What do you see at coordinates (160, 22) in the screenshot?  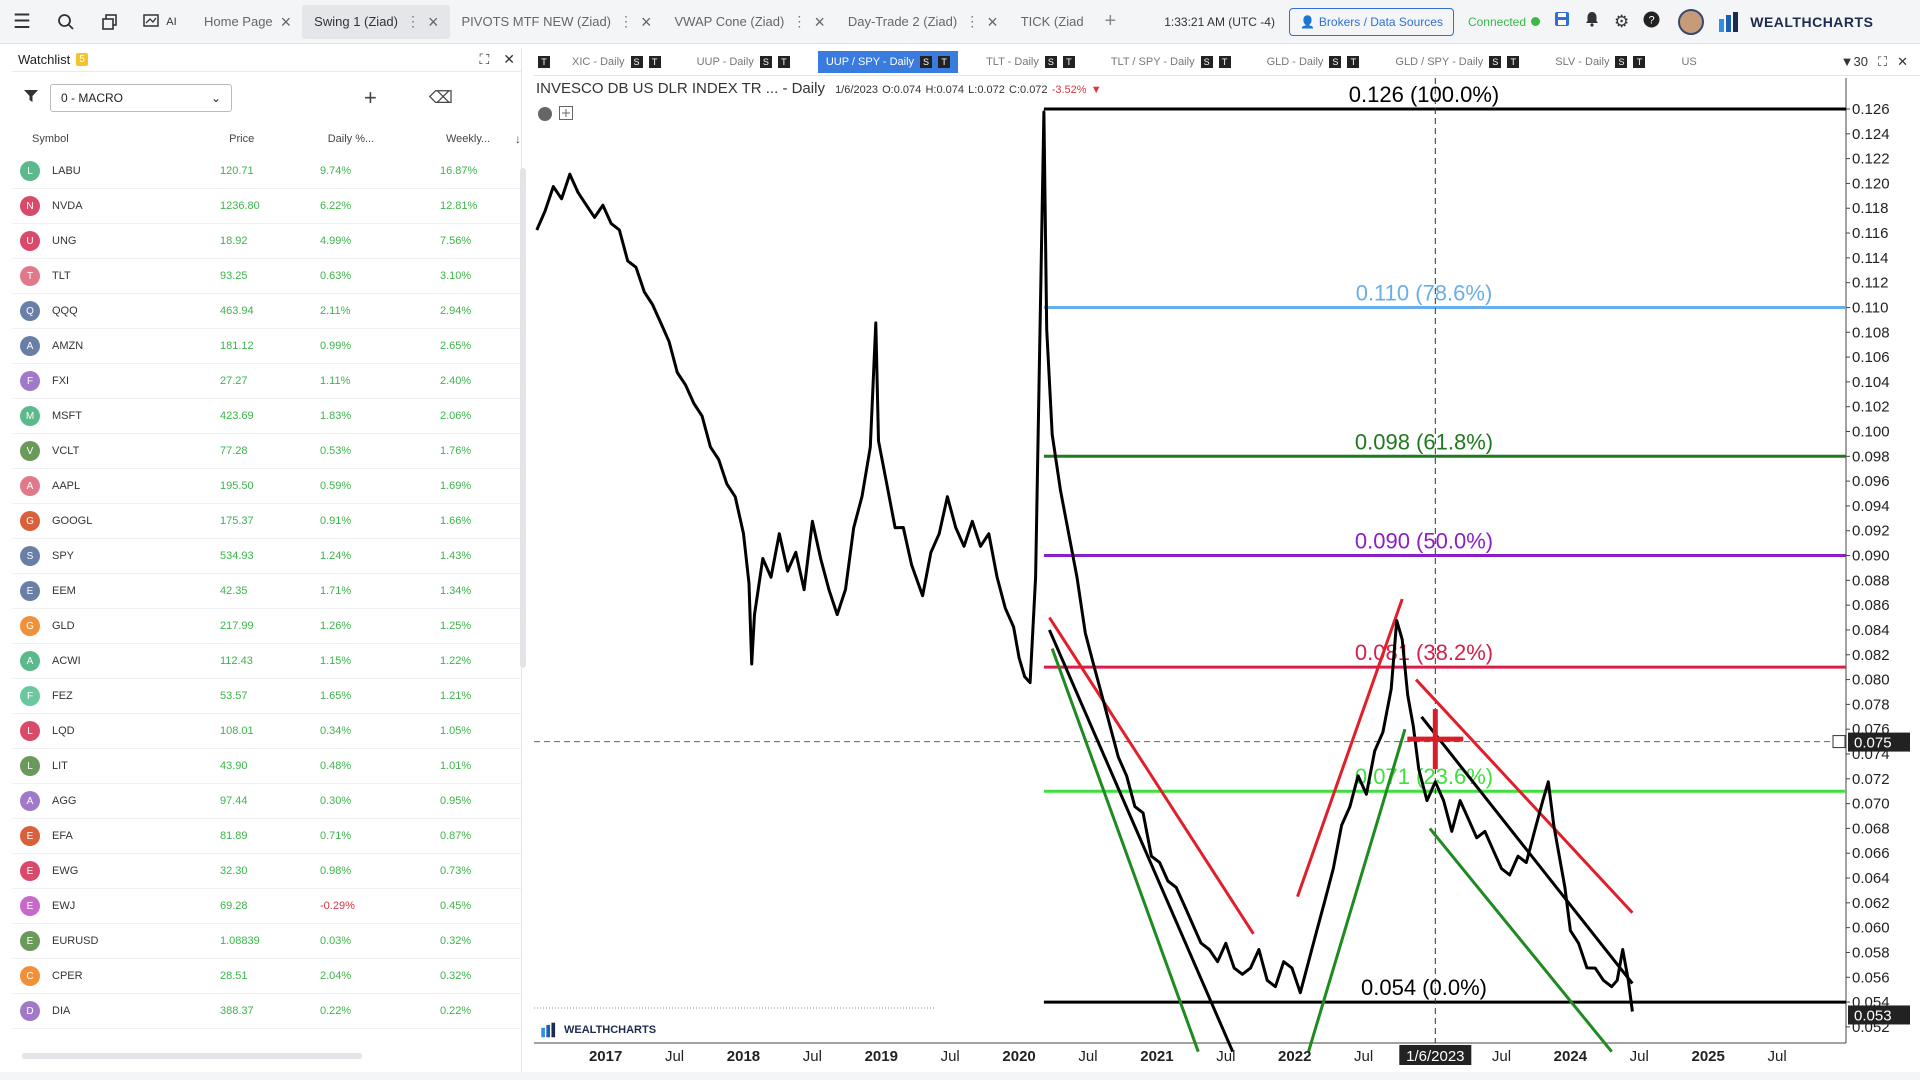 I see `ai-chart-icon: AI` at bounding box center [160, 22].